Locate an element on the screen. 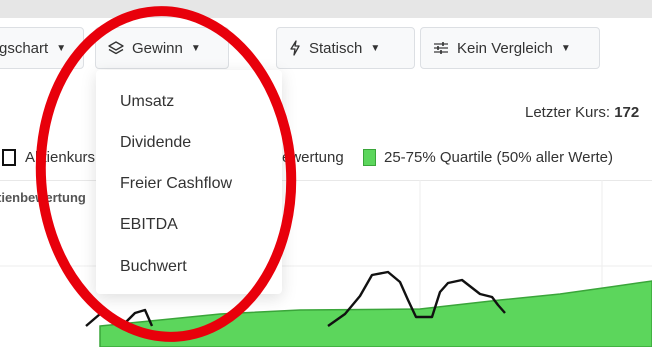 Image resolution: width=652 pixels, height=347 pixels. chart-type-dropdown-button: gschart ▼ is located at coordinates (42, 48).